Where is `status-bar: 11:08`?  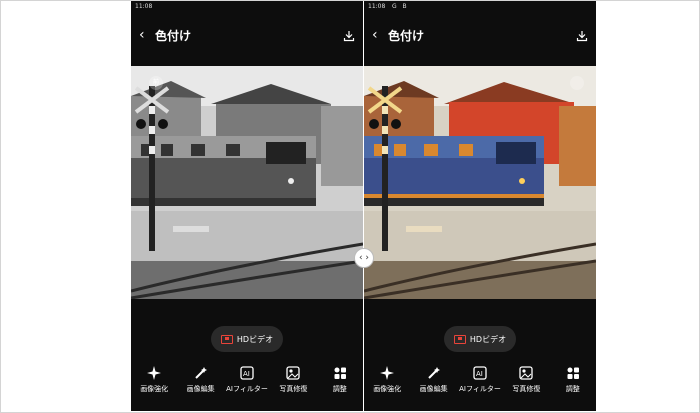
status-bar: 11:08 is located at coordinates (247, 7).